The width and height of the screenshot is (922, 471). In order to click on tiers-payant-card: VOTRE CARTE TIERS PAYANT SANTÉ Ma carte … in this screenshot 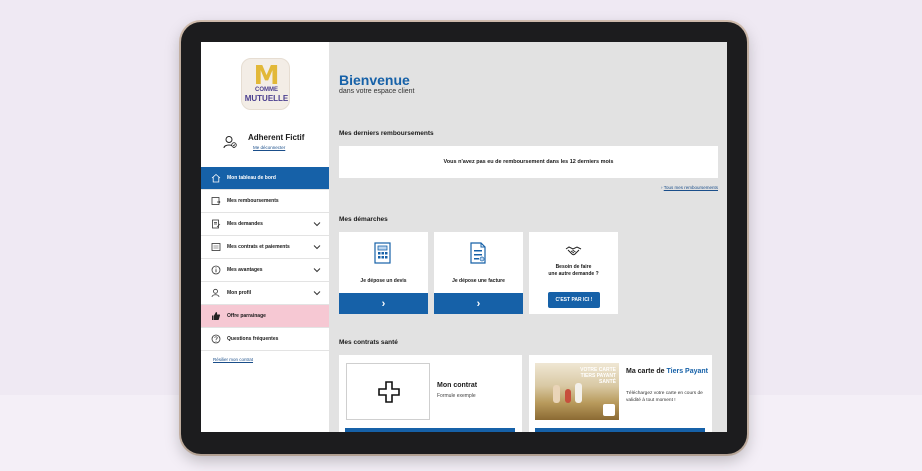, I will do `click(620, 393)`.